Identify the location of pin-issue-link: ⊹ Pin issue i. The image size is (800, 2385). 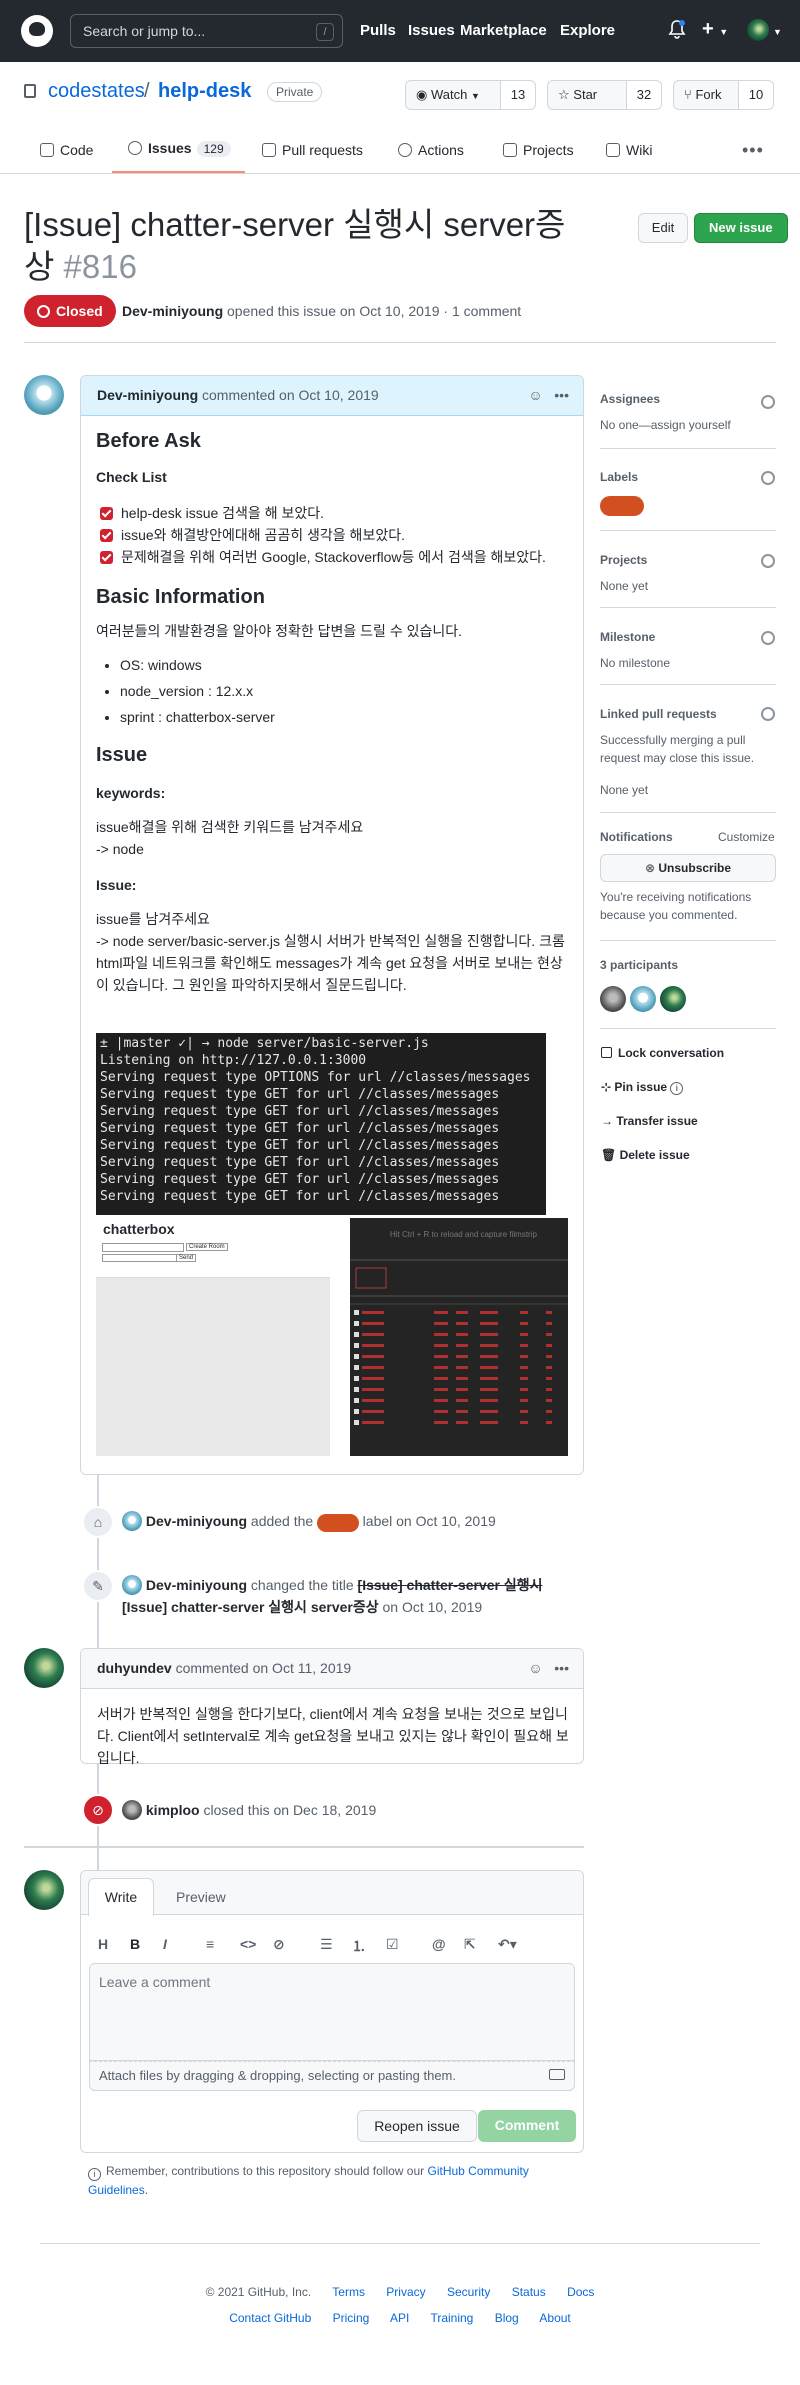
(642, 1087).